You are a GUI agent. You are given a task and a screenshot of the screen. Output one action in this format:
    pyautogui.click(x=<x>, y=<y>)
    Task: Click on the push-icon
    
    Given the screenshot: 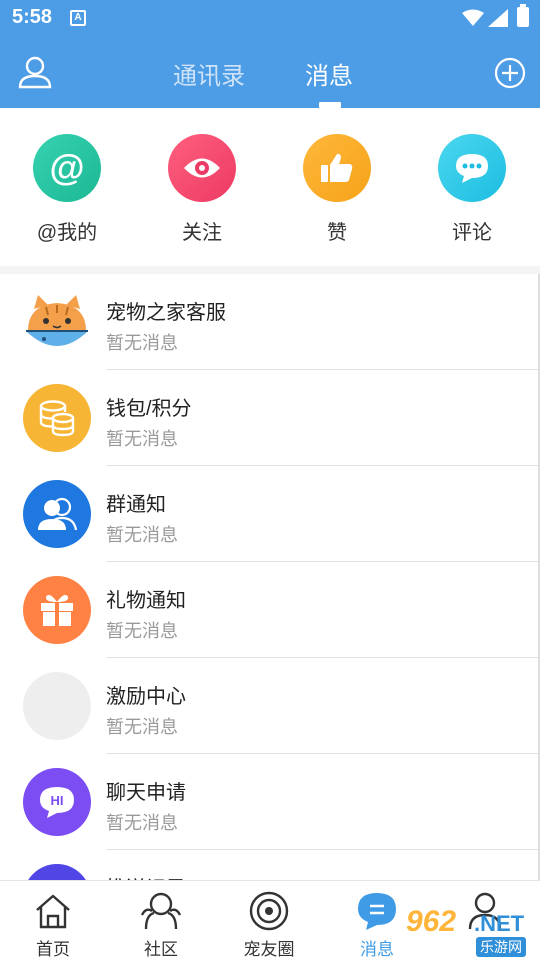 What is the action you would take?
    pyautogui.click(x=57, y=872)
    